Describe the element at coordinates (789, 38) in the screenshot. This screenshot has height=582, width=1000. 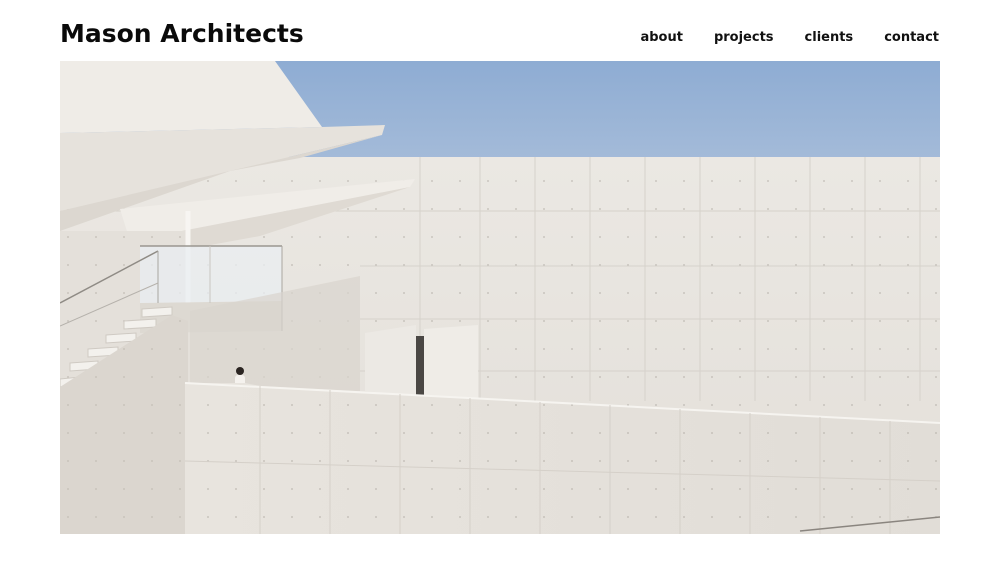
I see `main-nav: about projects clients contact` at that location.